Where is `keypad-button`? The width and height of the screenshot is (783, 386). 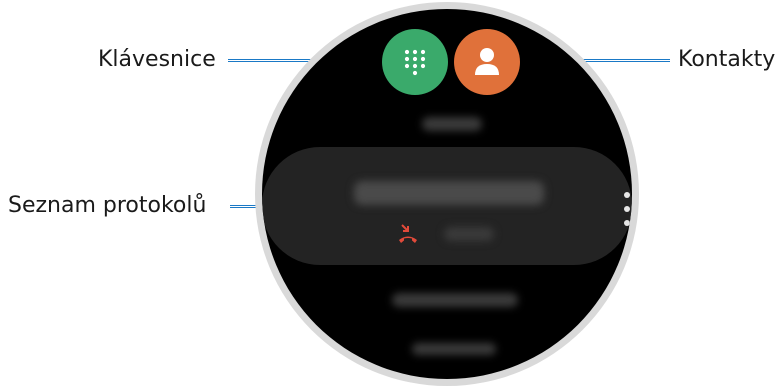 keypad-button is located at coordinates (415, 62).